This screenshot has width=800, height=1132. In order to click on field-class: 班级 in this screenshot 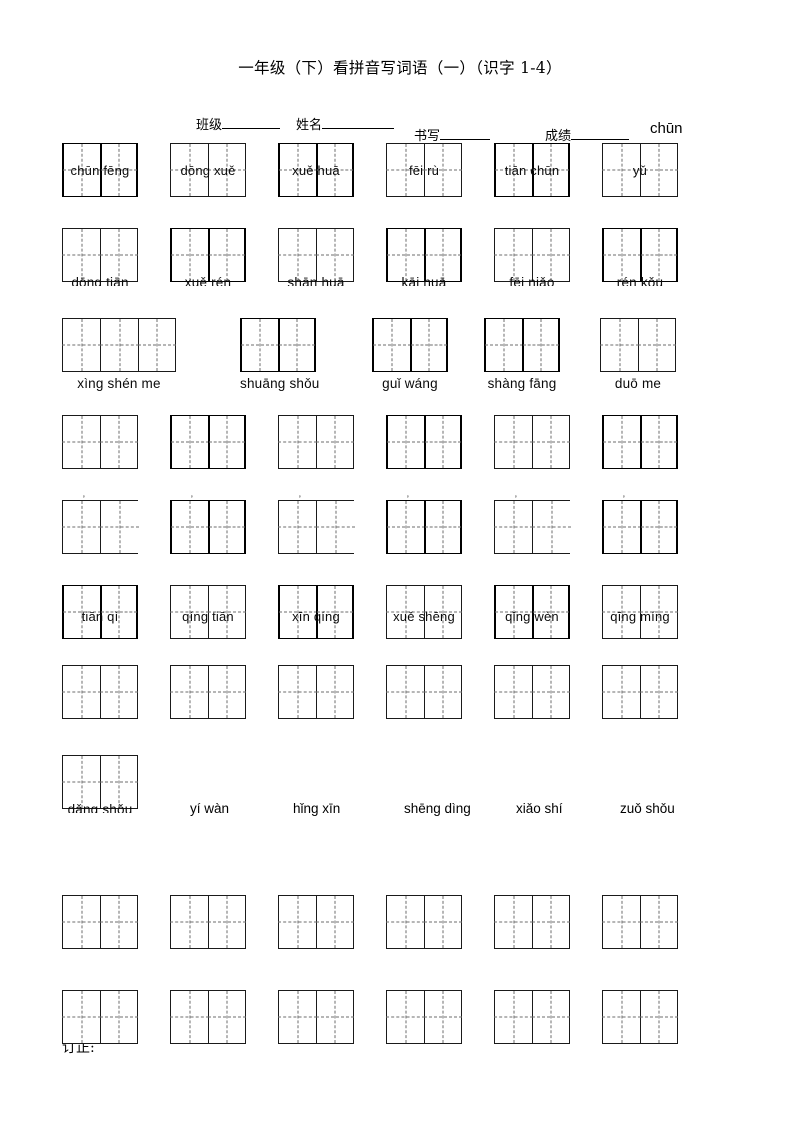, I will do `click(238, 123)`.